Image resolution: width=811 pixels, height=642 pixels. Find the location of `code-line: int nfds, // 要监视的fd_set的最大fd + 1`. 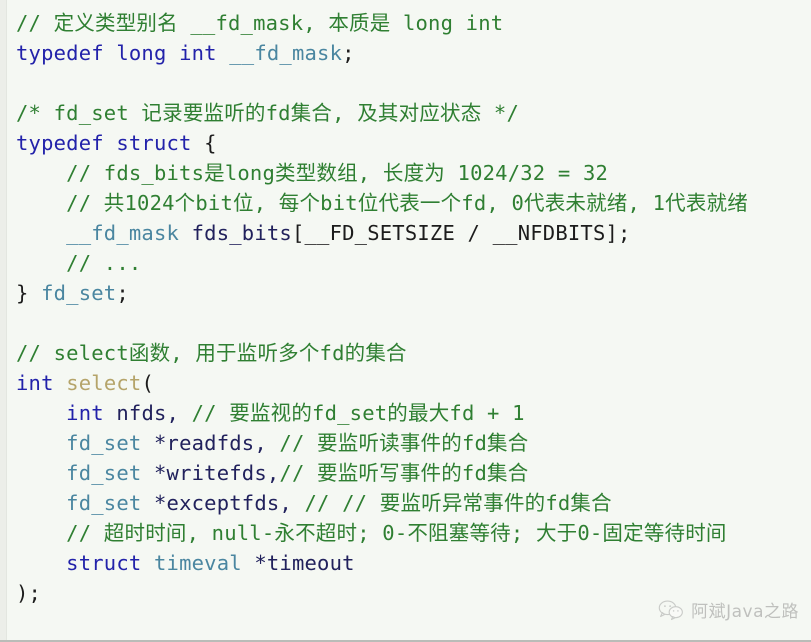

code-line: int nfds, // 要监视的fd_set的最大fd + 1 is located at coordinates (413, 413).